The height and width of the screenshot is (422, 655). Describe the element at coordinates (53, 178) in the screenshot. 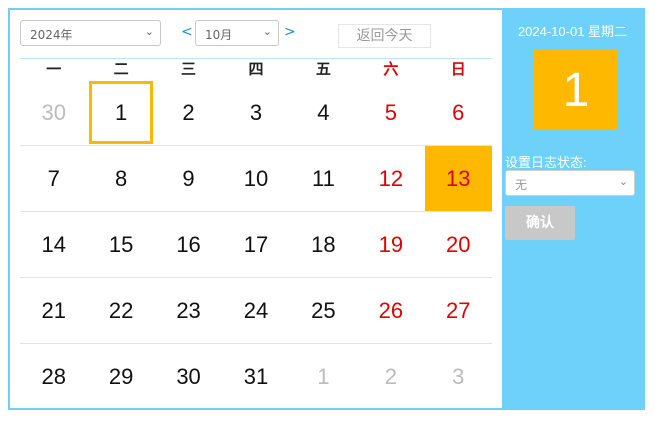

I see `day-cell: 7` at that location.